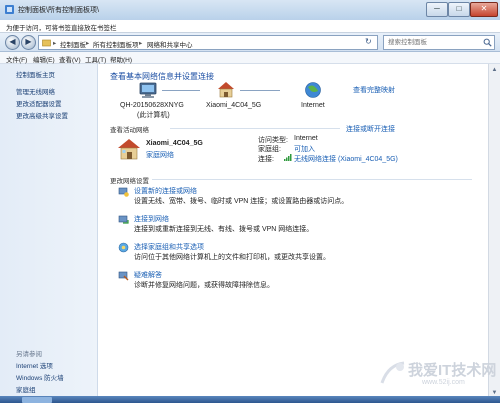 The width and height of the screenshot is (500, 403). I want to click on bookmark-info-bar: 为便于访问，可将书签直接放在书签栏, so click(250, 26).